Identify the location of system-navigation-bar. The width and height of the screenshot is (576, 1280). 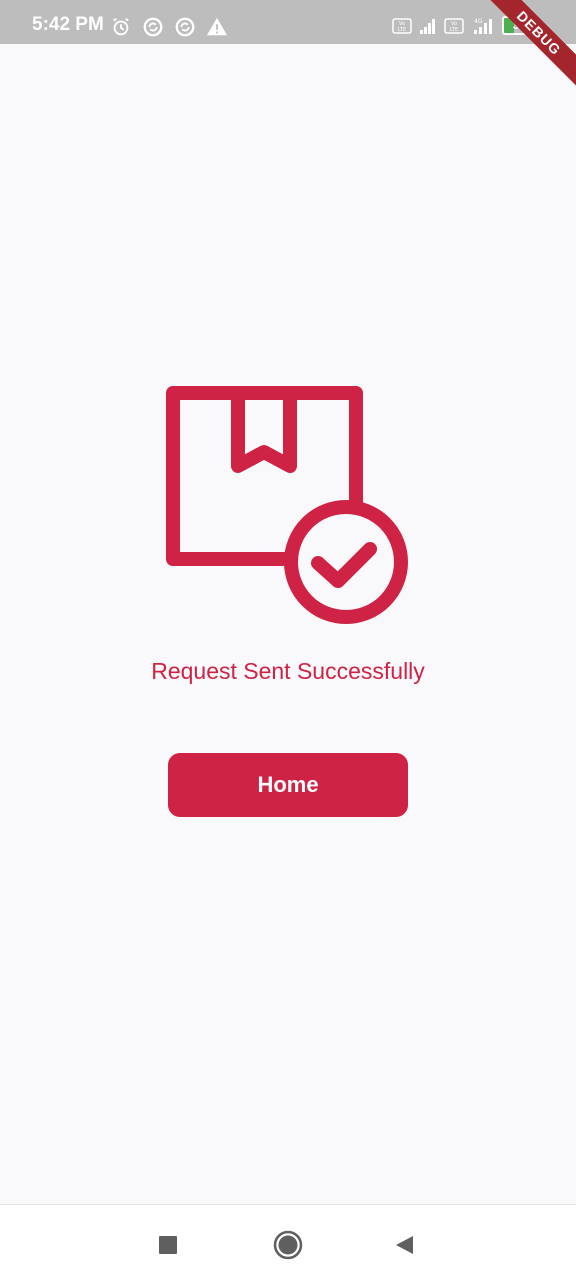
(288, 1242).